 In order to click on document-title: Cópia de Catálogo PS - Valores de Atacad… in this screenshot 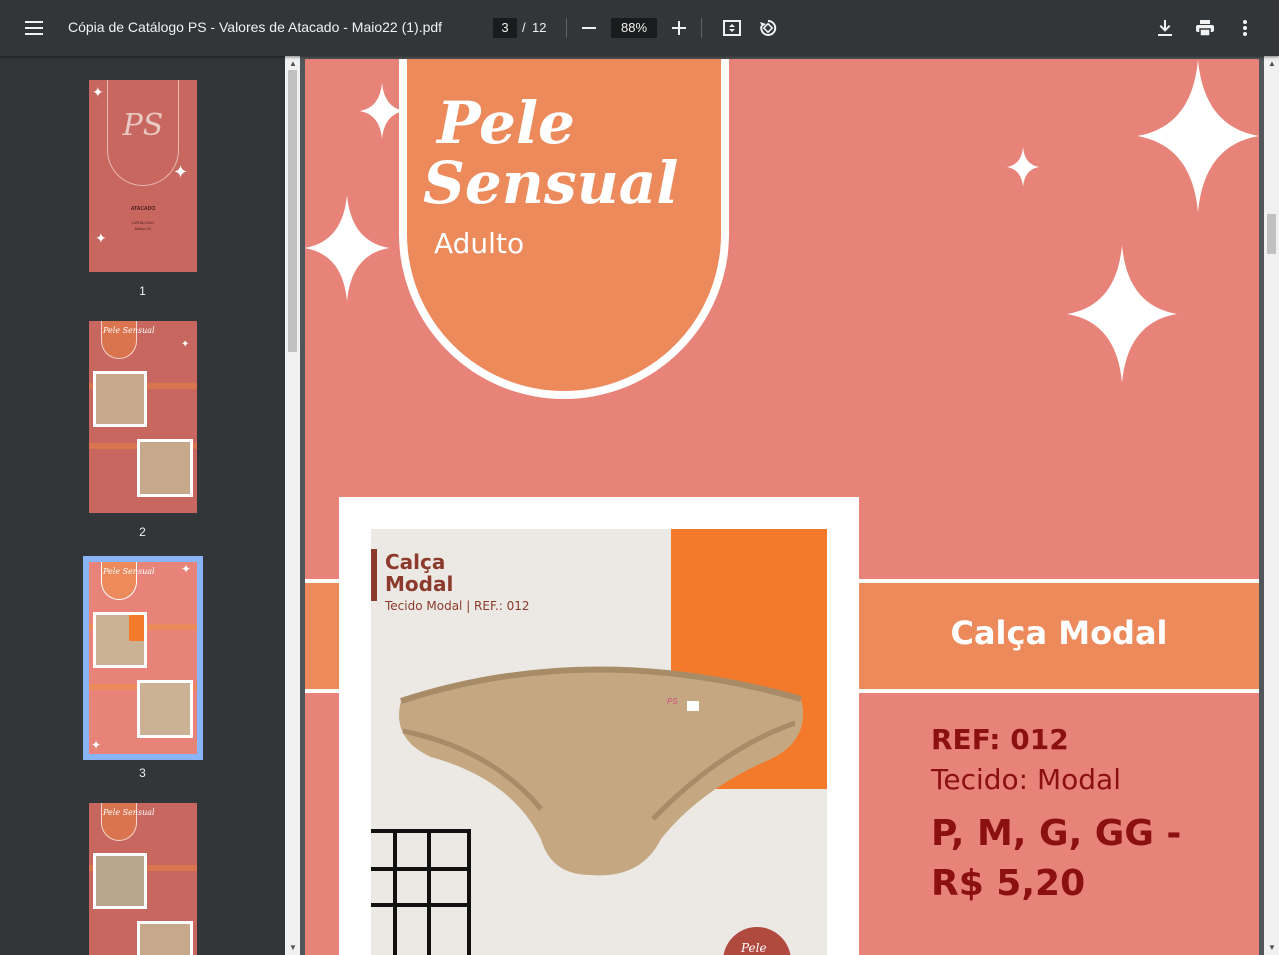, I will do `click(255, 27)`.